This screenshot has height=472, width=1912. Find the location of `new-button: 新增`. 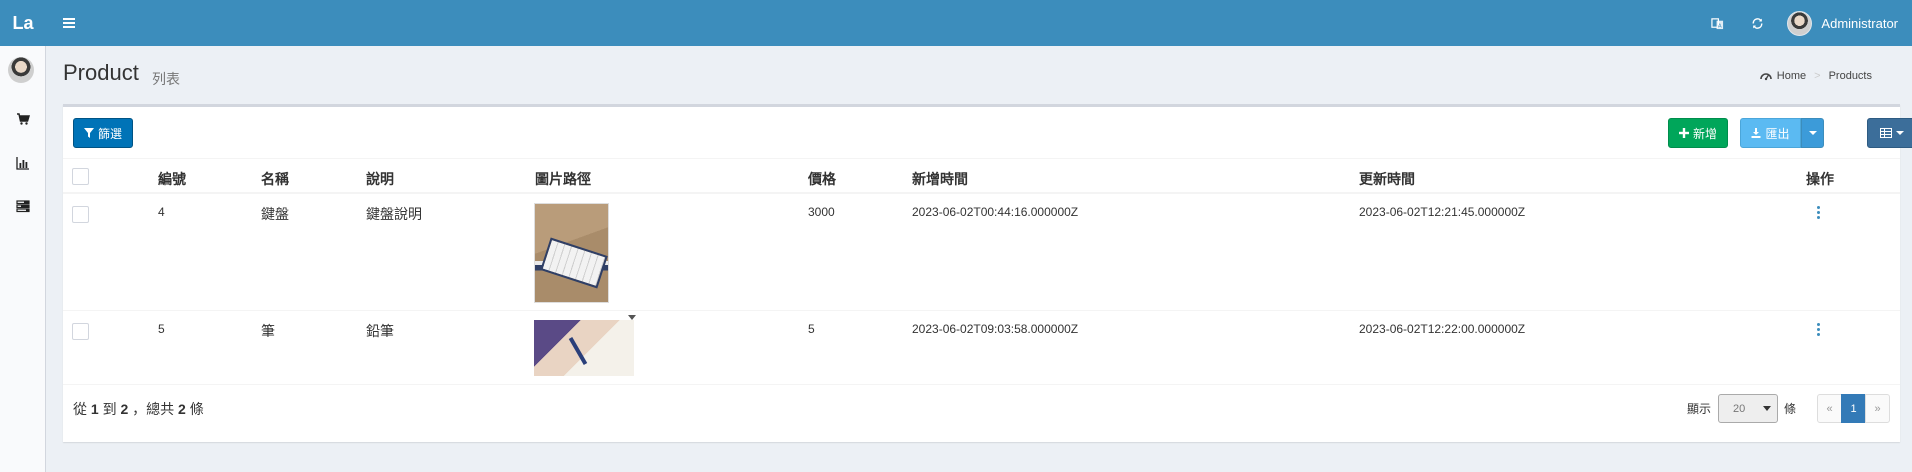

new-button: 新增 is located at coordinates (1698, 133).